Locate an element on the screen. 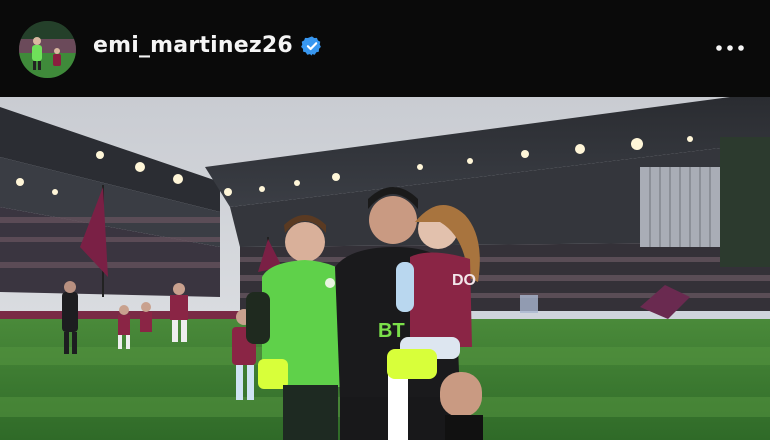 Image resolution: width=770 pixels, height=440 pixels. avatar-image is located at coordinates (47, 49).